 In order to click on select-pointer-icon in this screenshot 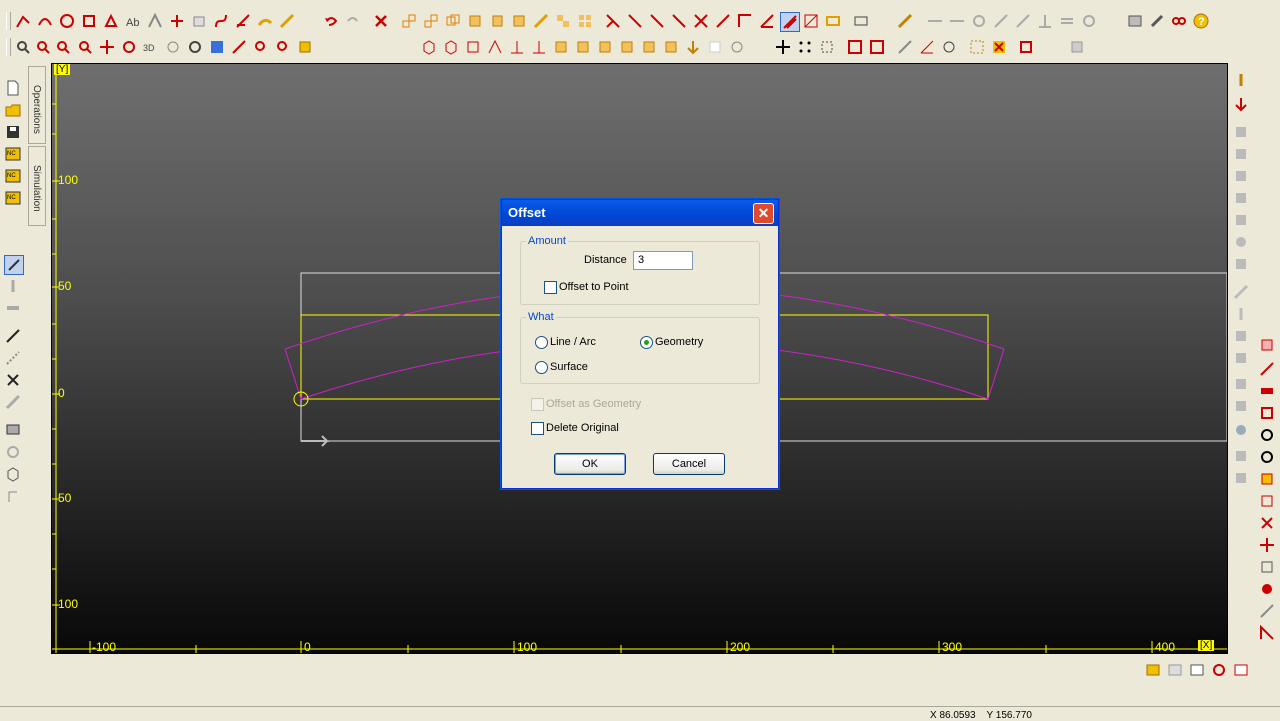, I will do `click(14, 265)`.